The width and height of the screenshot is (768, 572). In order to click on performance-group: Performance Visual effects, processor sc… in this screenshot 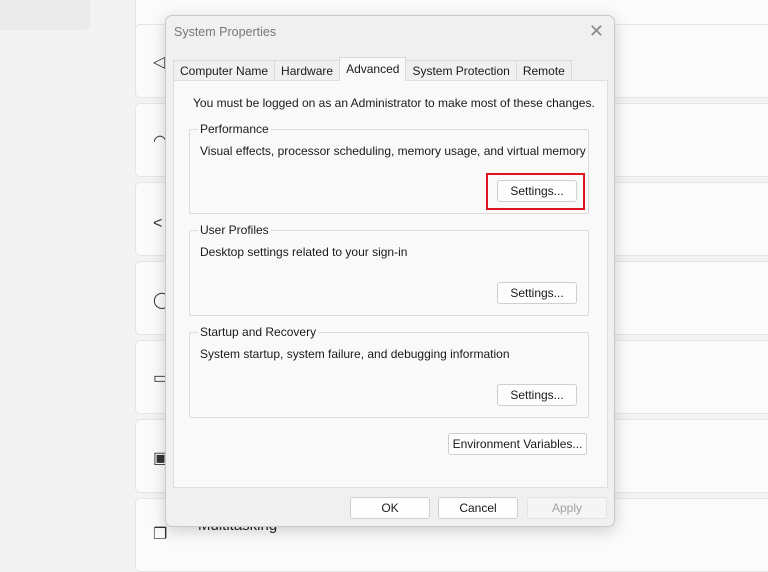, I will do `click(389, 168)`.